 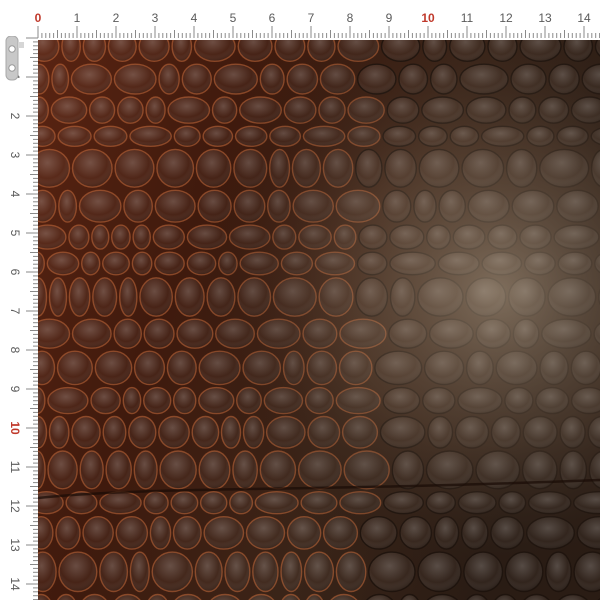 What do you see at coordinates (467, 18) in the screenshot?
I see `ruler-top-label: 11` at bounding box center [467, 18].